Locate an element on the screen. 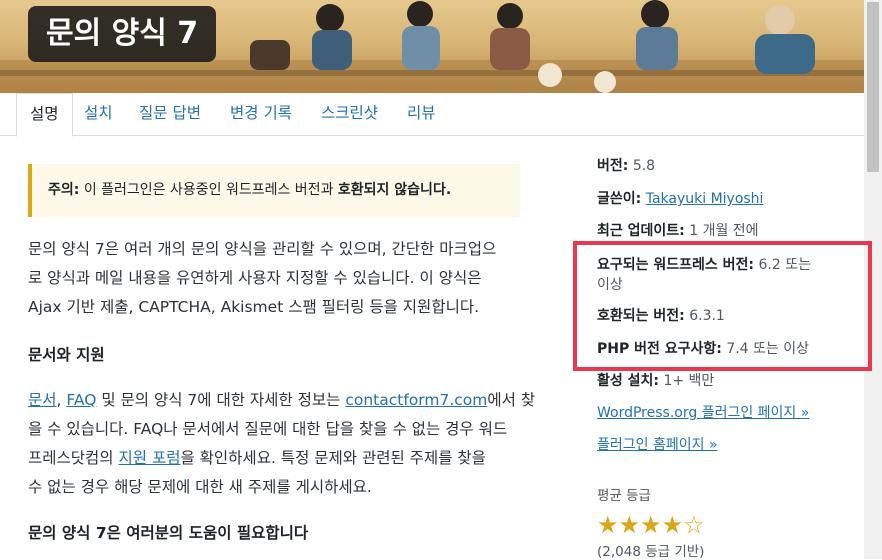 This screenshot has height=560, width=882. docs-text: 및 문의 양식 7에 대한 자세한 정보는 is located at coordinates (221, 400).